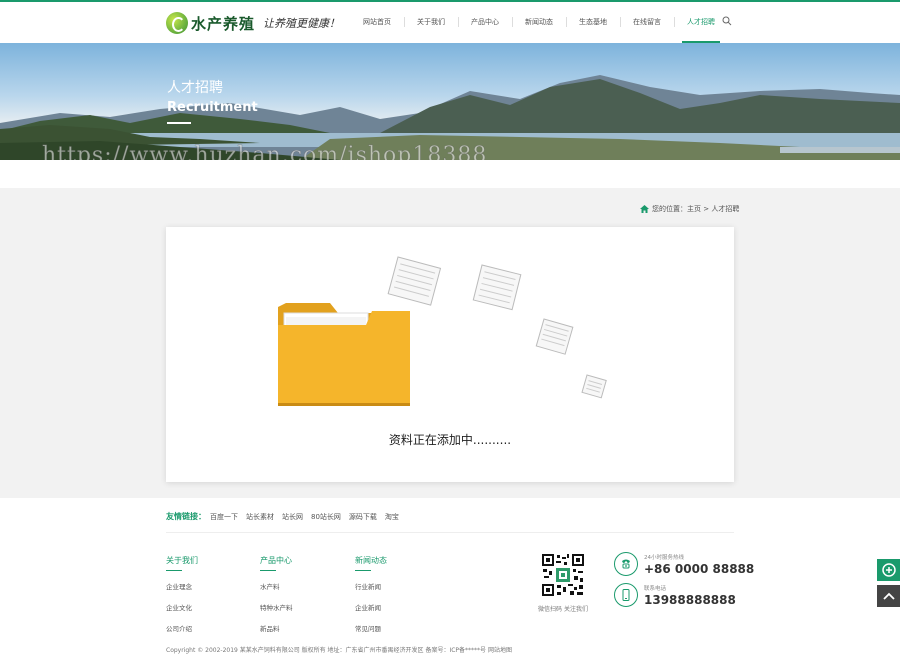  Describe the element at coordinates (377, 22) in the screenshot. I see `nav-home: 网站首页` at that location.